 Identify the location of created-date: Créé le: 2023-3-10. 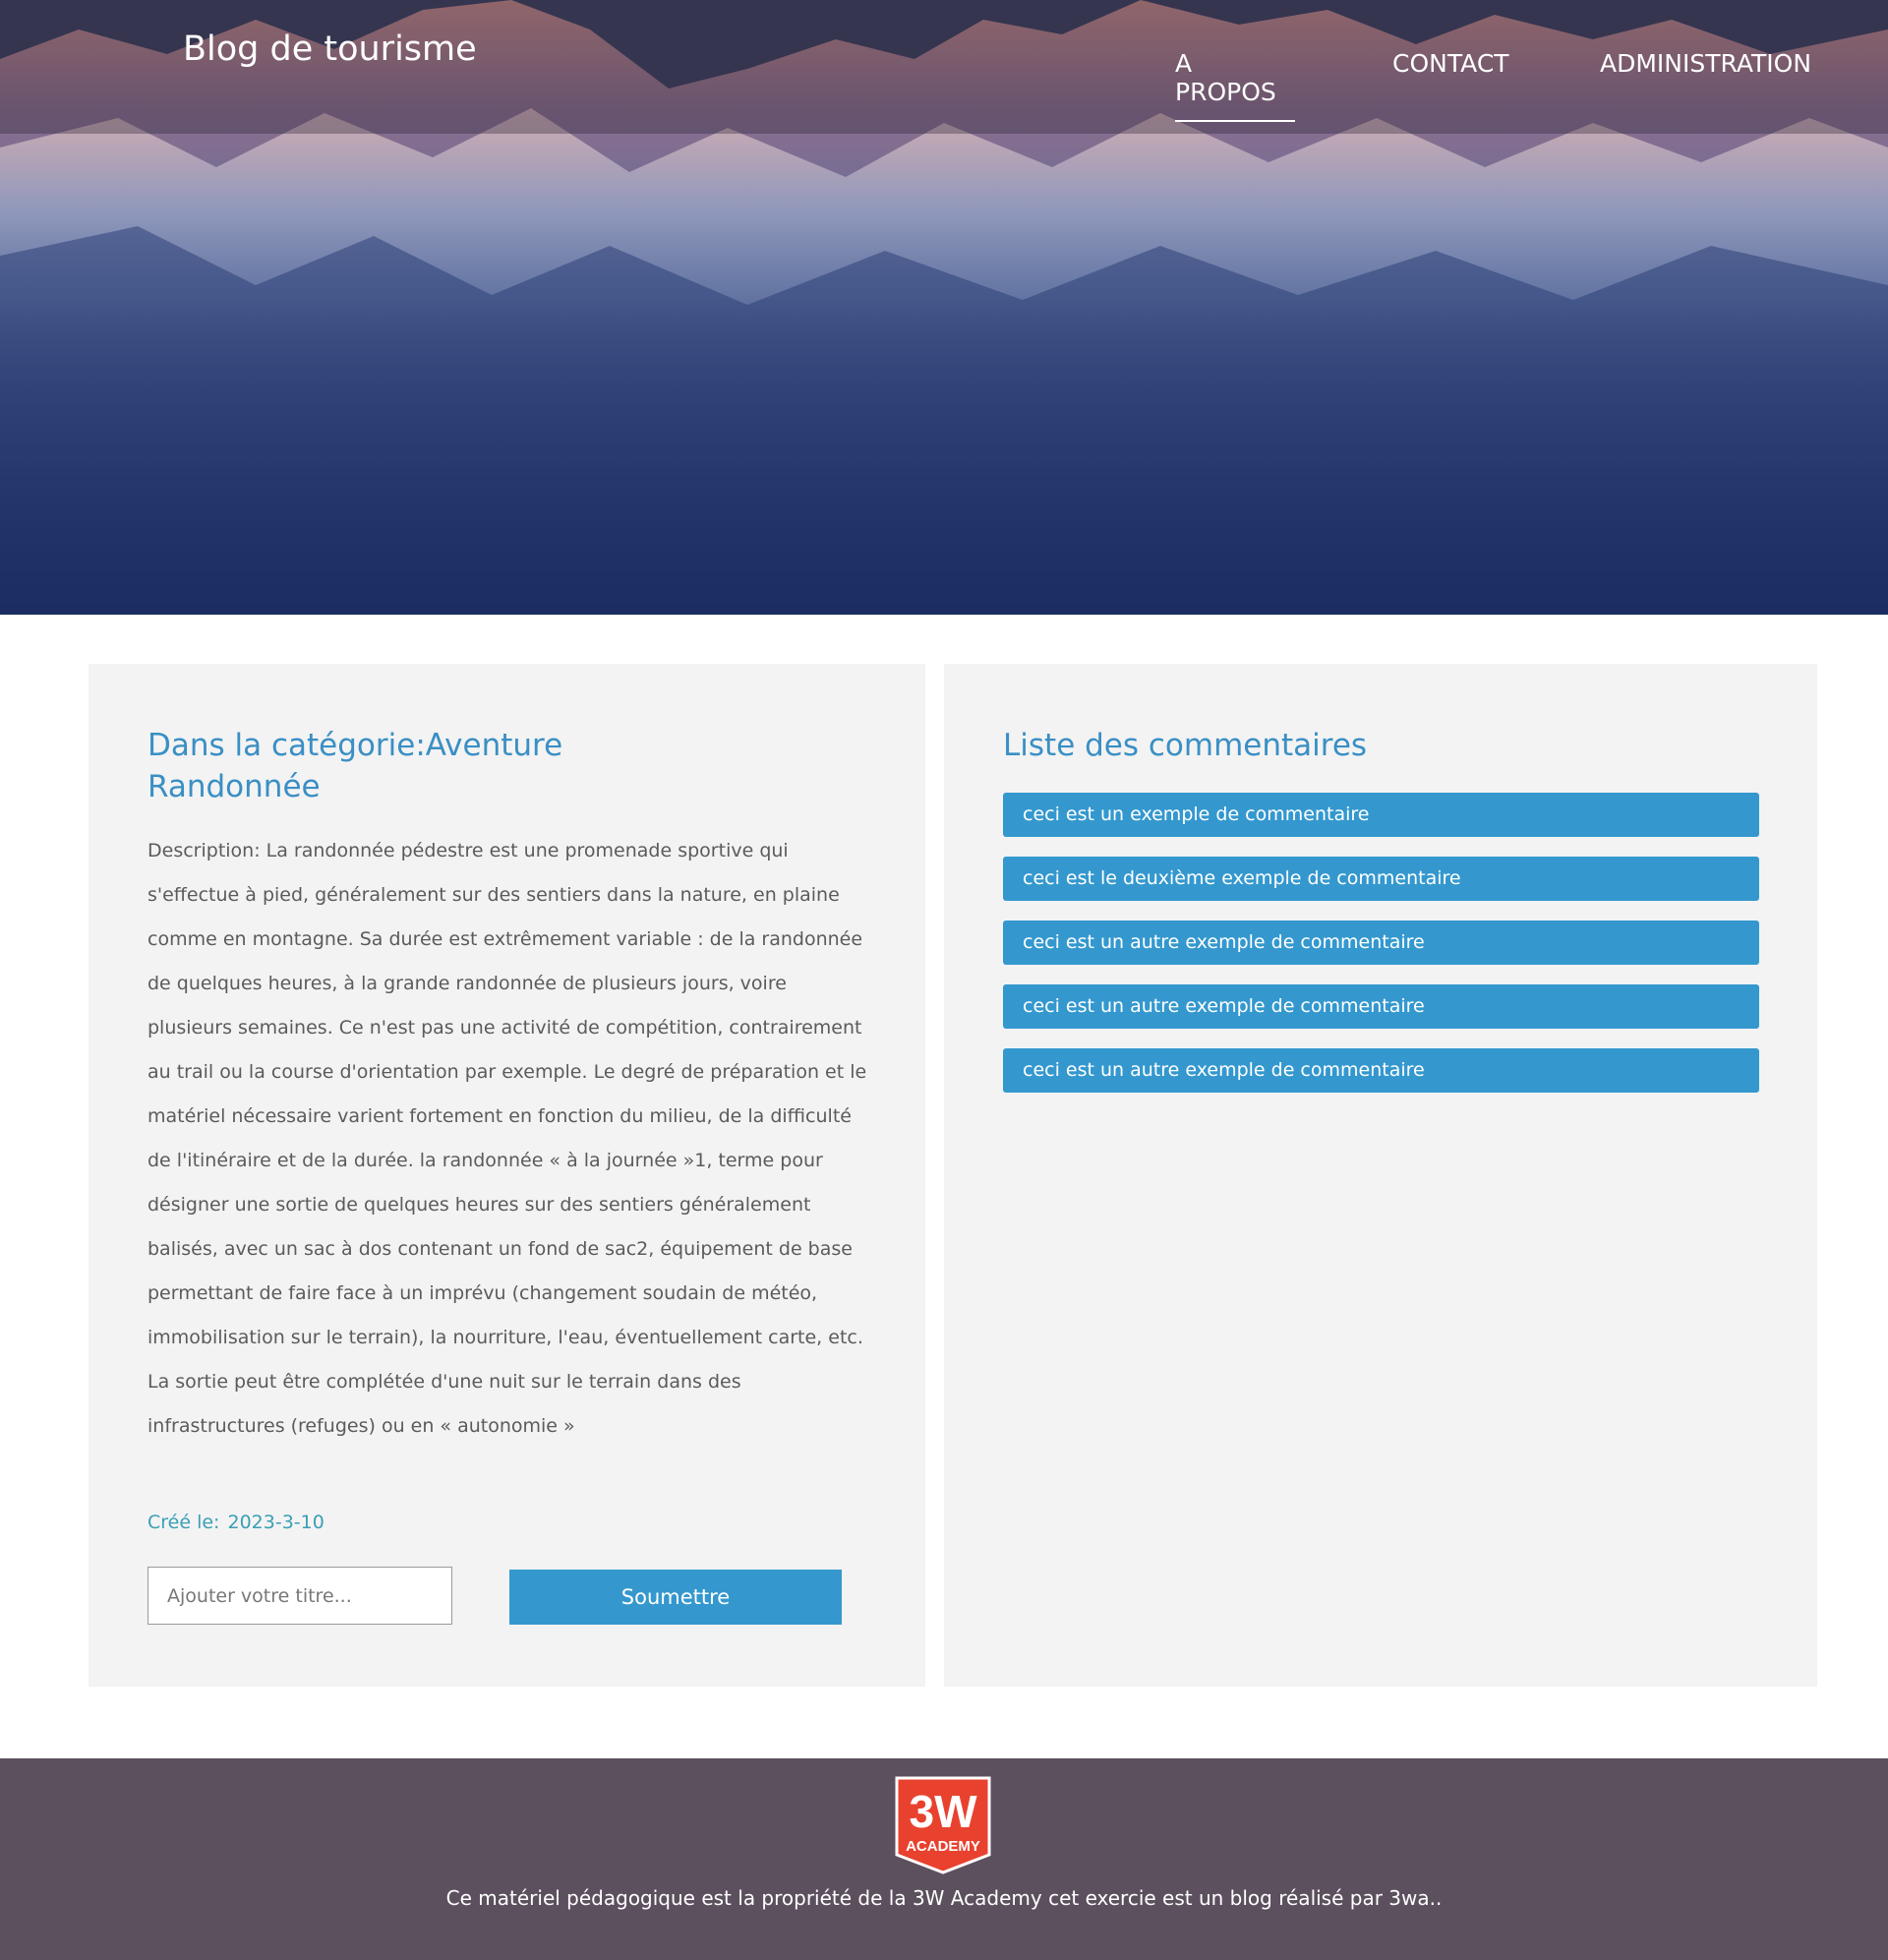
(236, 1522).